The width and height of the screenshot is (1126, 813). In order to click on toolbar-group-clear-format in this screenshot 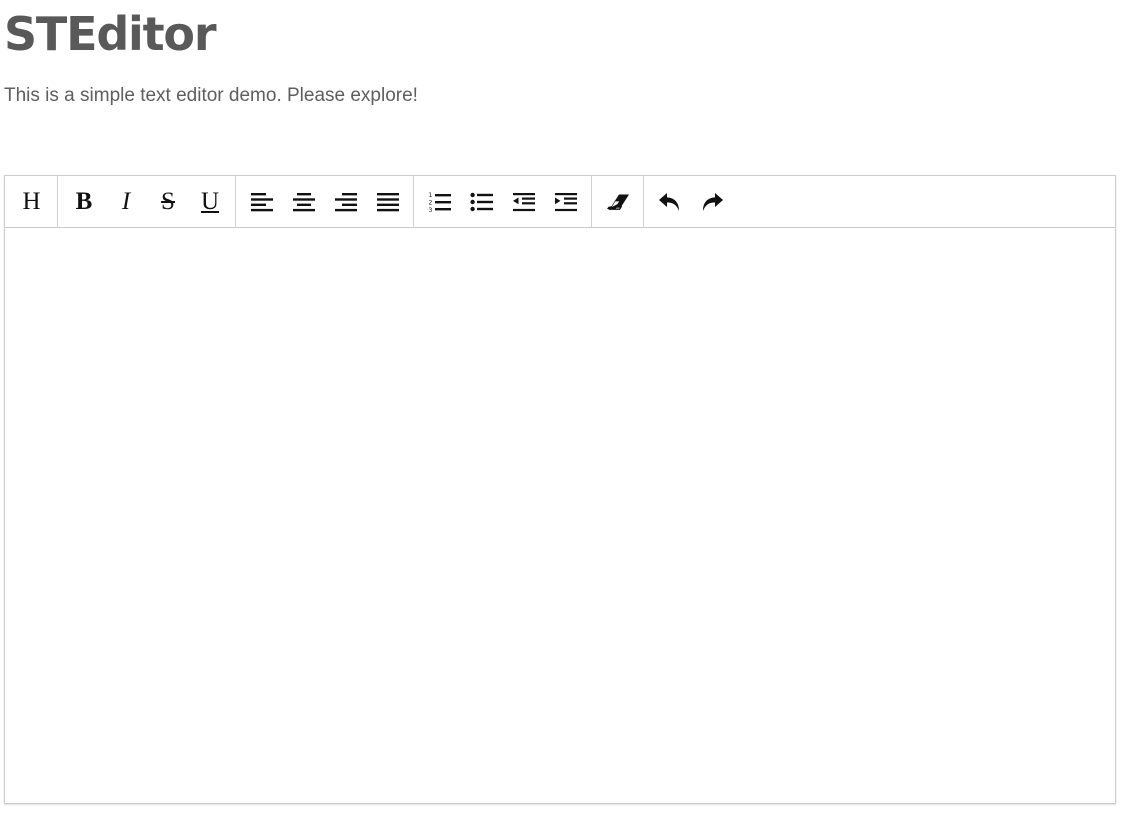, I will do `click(618, 201)`.